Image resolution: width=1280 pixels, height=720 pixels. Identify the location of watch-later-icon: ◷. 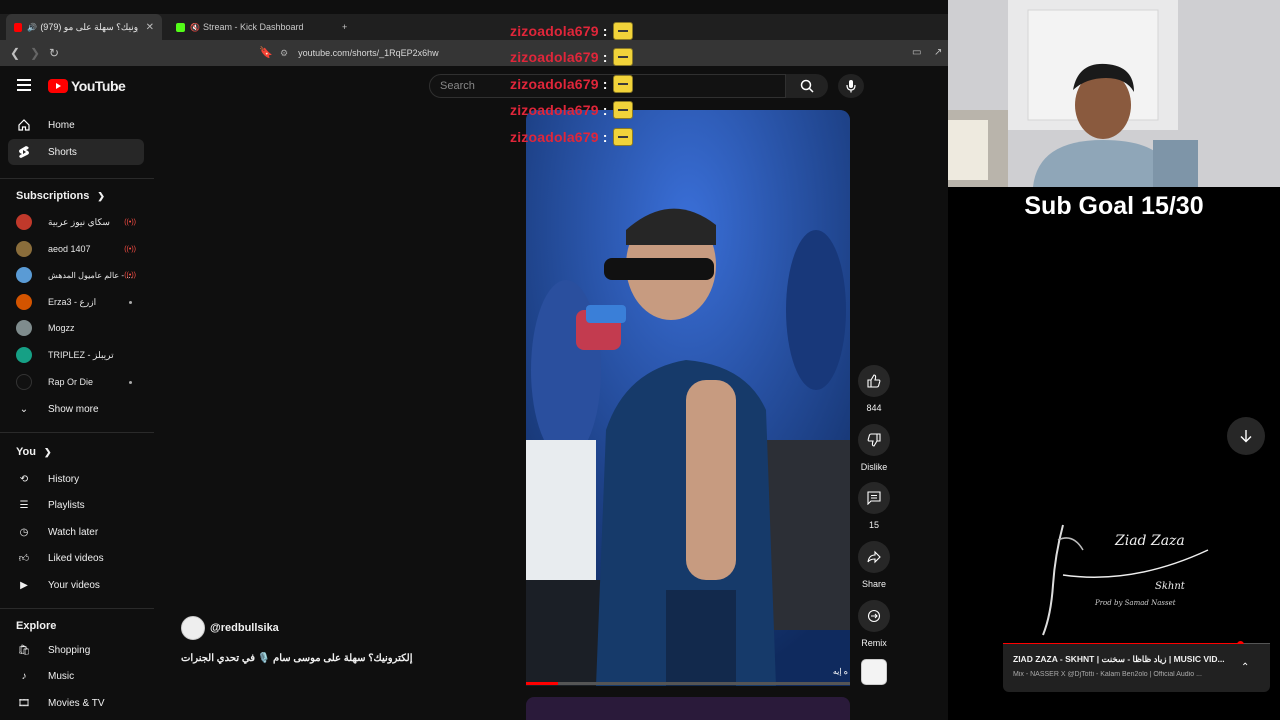
(24, 532).